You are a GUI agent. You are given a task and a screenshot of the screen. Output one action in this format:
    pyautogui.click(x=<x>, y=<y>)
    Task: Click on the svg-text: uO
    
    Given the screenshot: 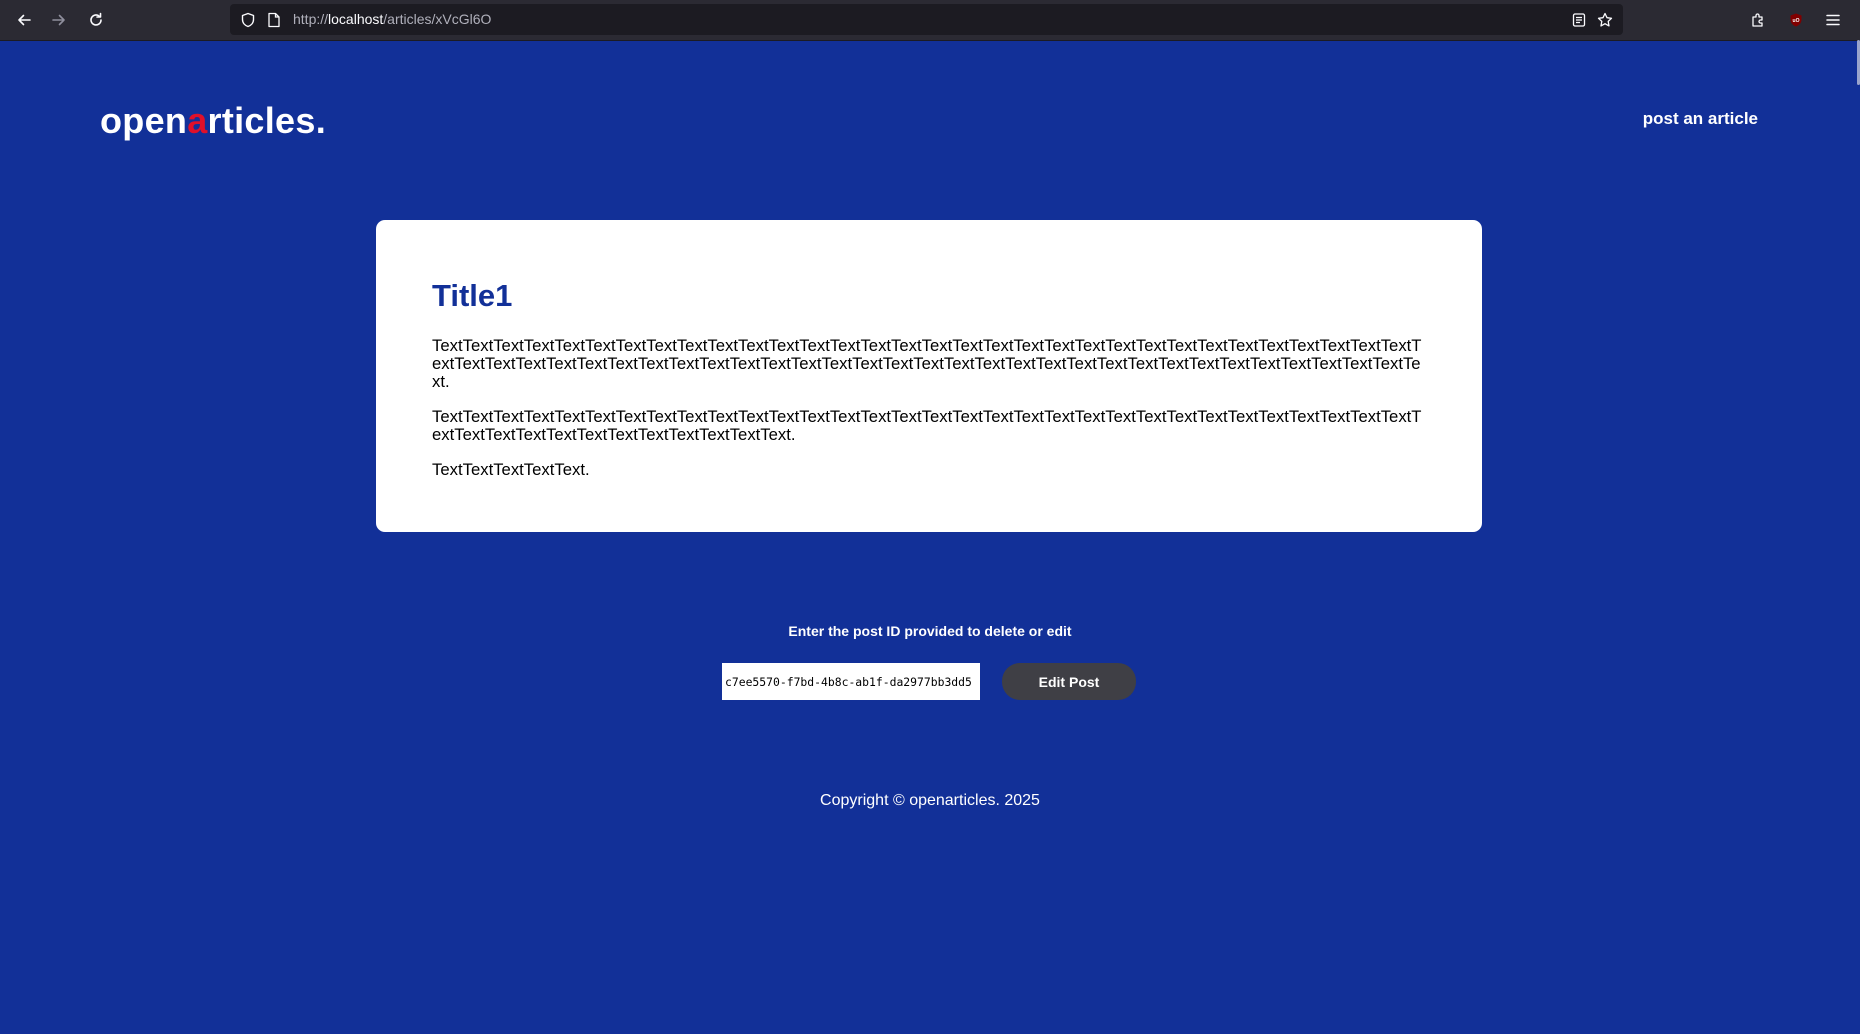 What is the action you would take?
    pyautogui.click(x=1796, y=21)
    